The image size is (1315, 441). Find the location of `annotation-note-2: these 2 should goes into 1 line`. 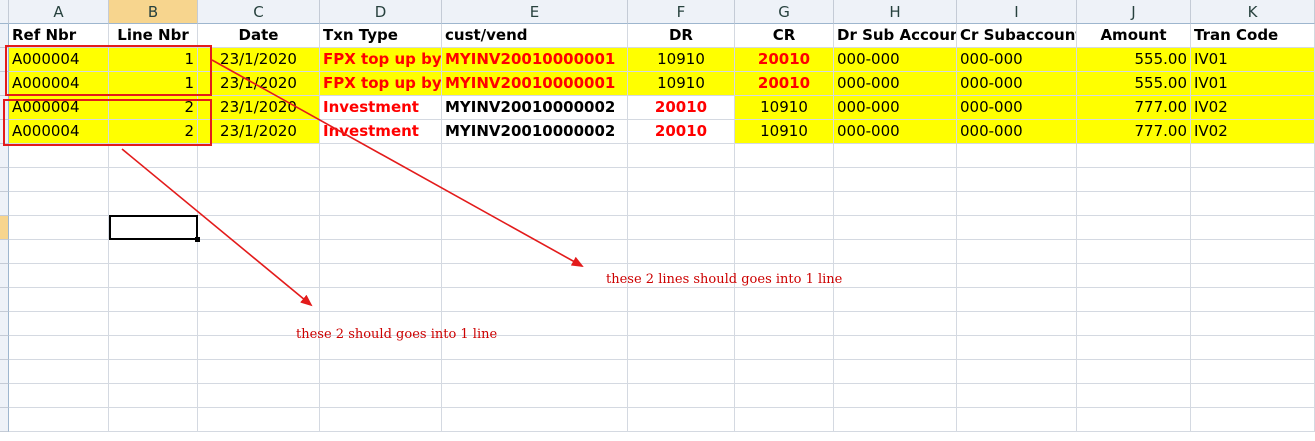

annotation-note-2: these 2 should goes into 1 line is located at coordinates (397, 334).